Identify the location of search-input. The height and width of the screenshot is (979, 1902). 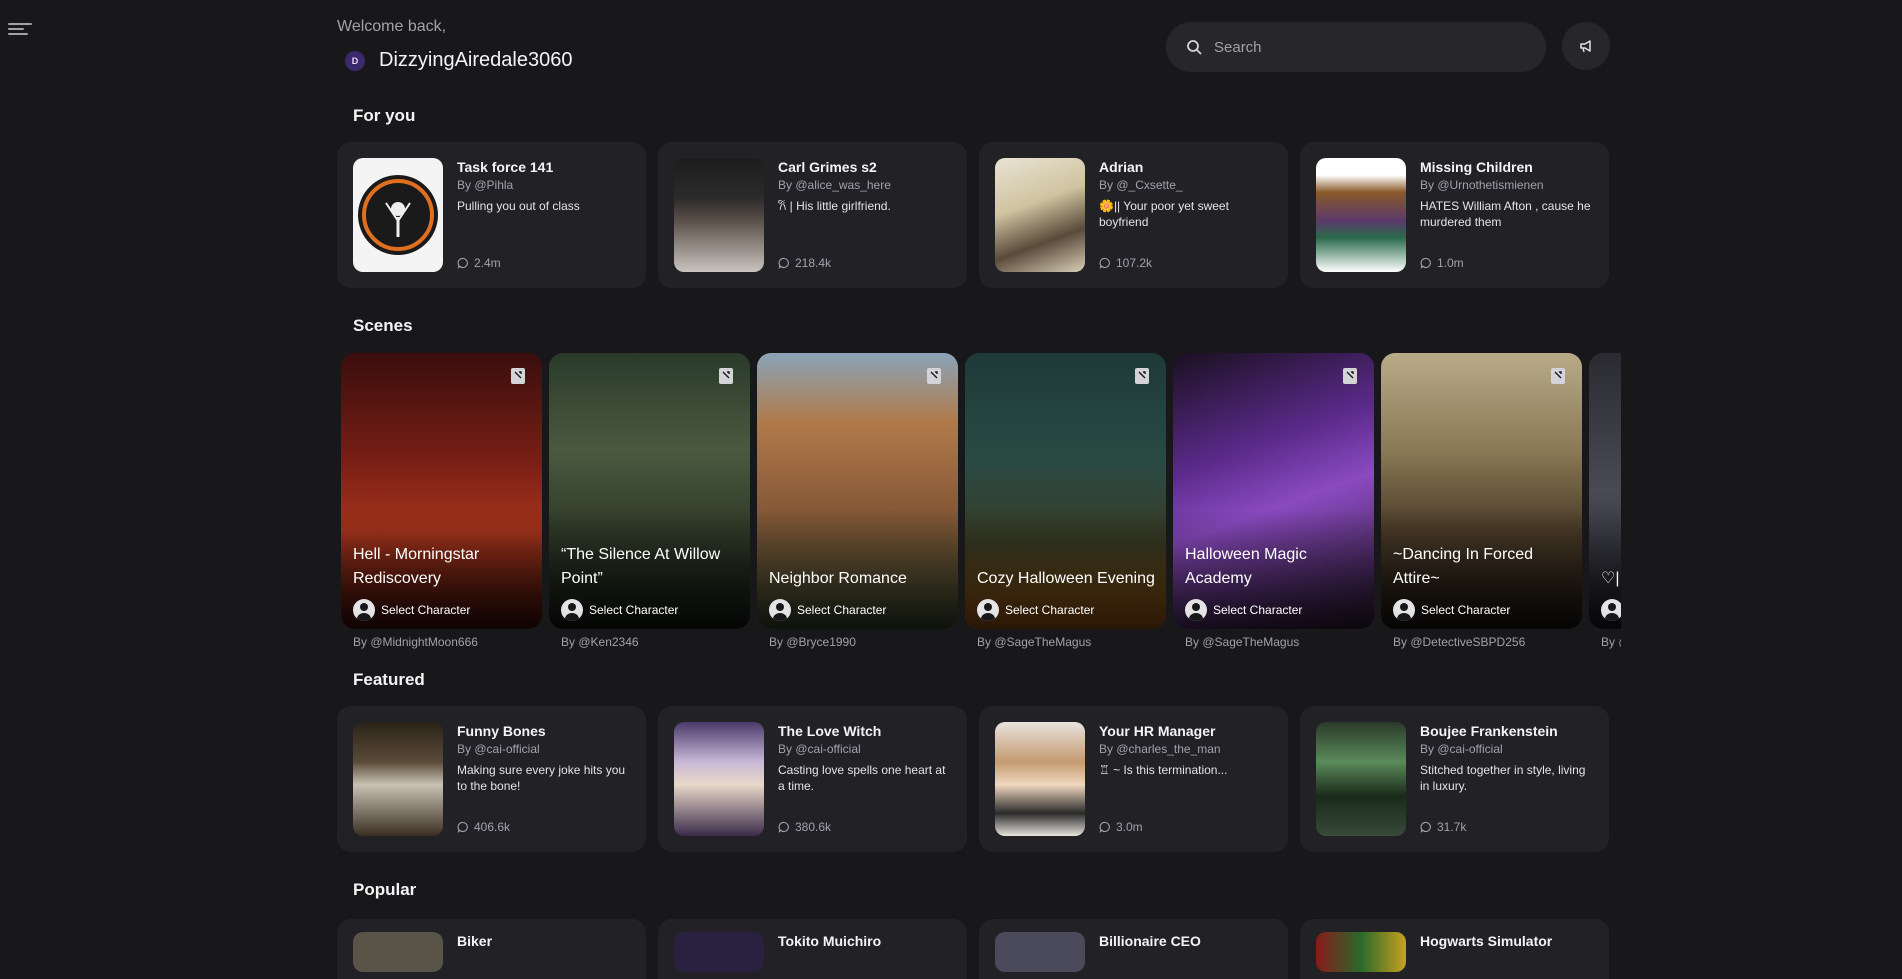
(1374, 47).